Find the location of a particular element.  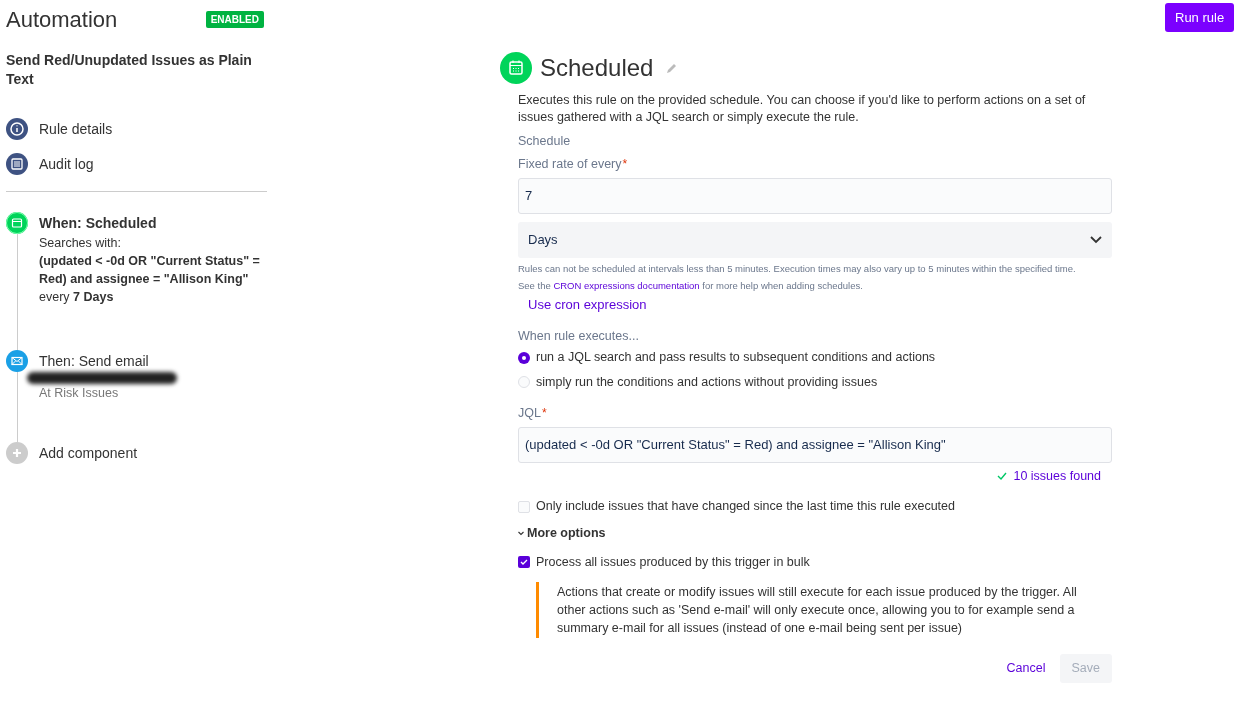

run-rule-button: Run rule is located at coordinates (1200, 17).